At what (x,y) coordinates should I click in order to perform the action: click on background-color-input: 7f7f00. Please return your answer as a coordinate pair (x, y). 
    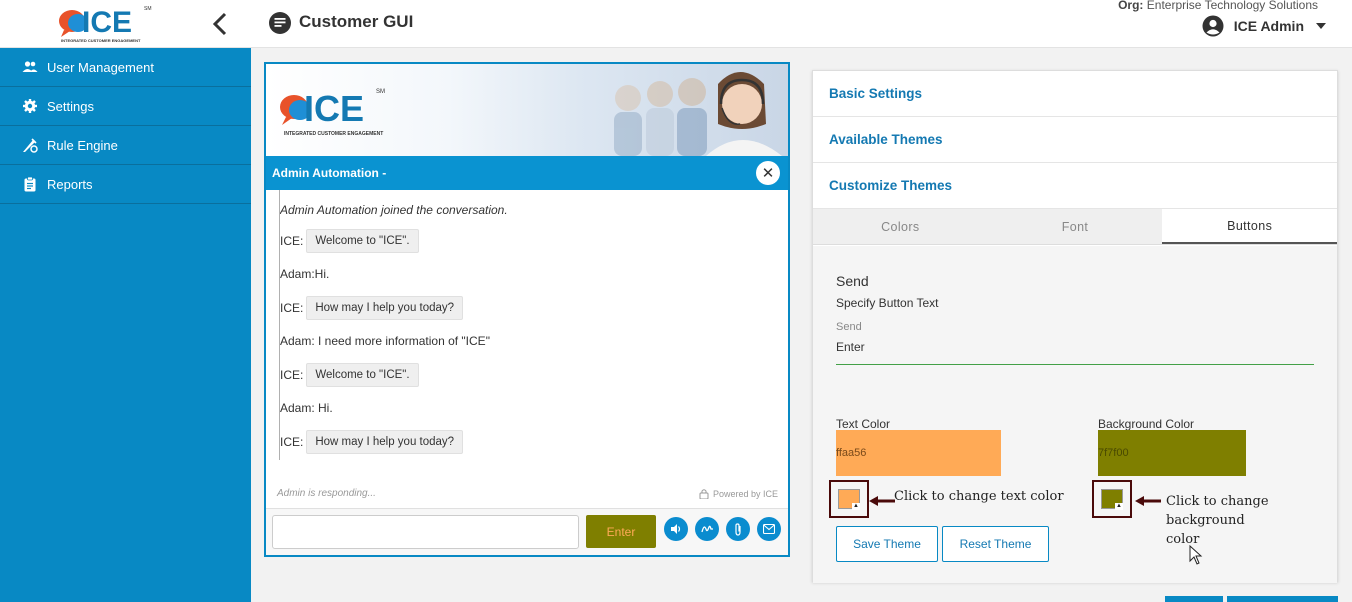
    Looking at the image, I should click on (1172, 453).